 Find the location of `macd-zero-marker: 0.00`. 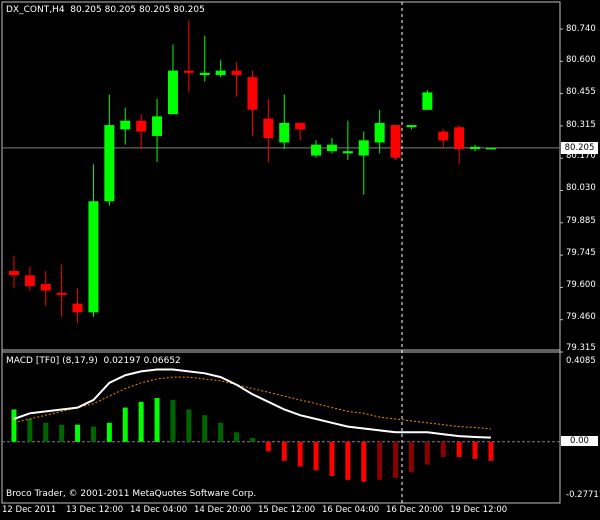

macd-zero-marker: 0.00 is located at coordinates (579, 441).